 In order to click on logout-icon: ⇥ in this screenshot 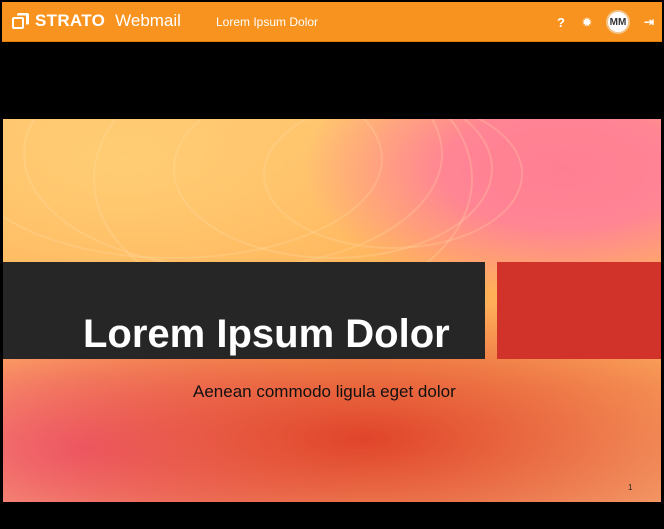, I will do `click(649, 22)`.